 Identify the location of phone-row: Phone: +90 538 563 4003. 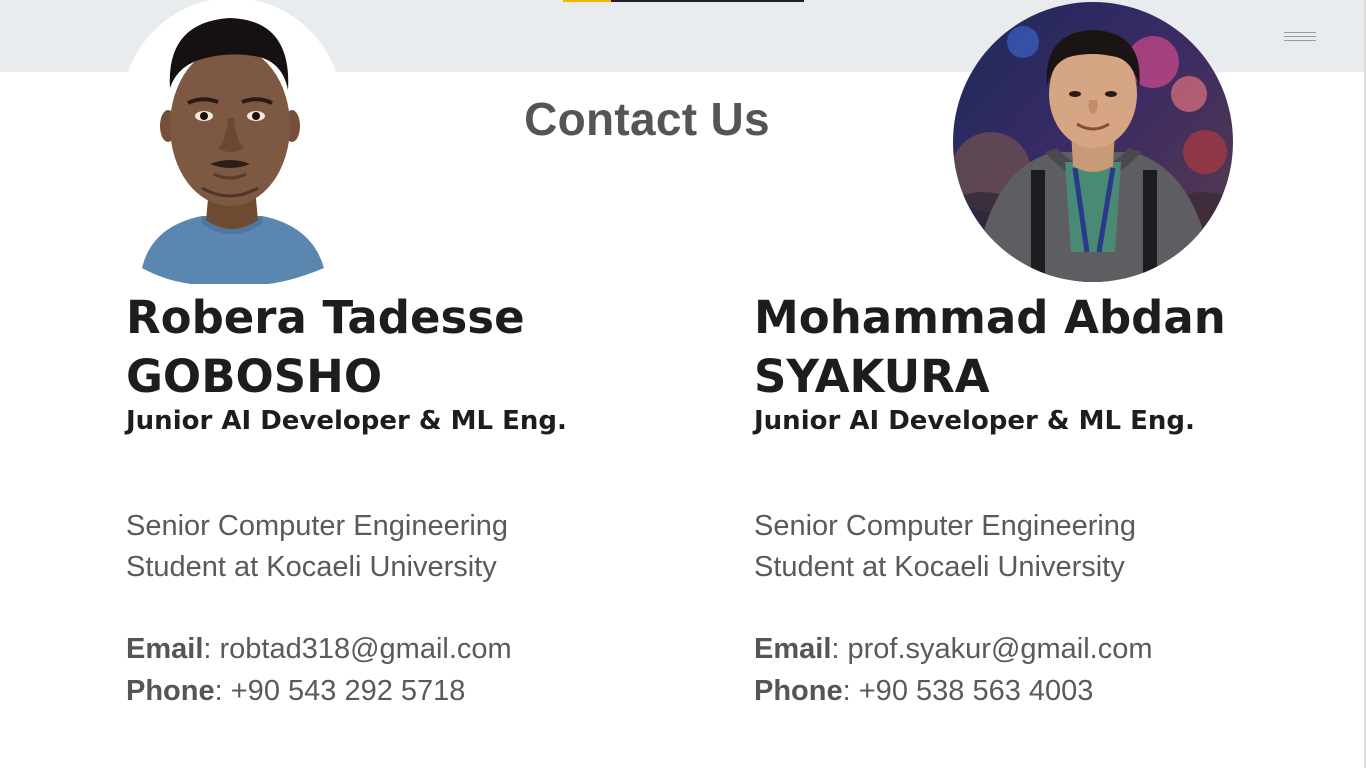
(924, 691).